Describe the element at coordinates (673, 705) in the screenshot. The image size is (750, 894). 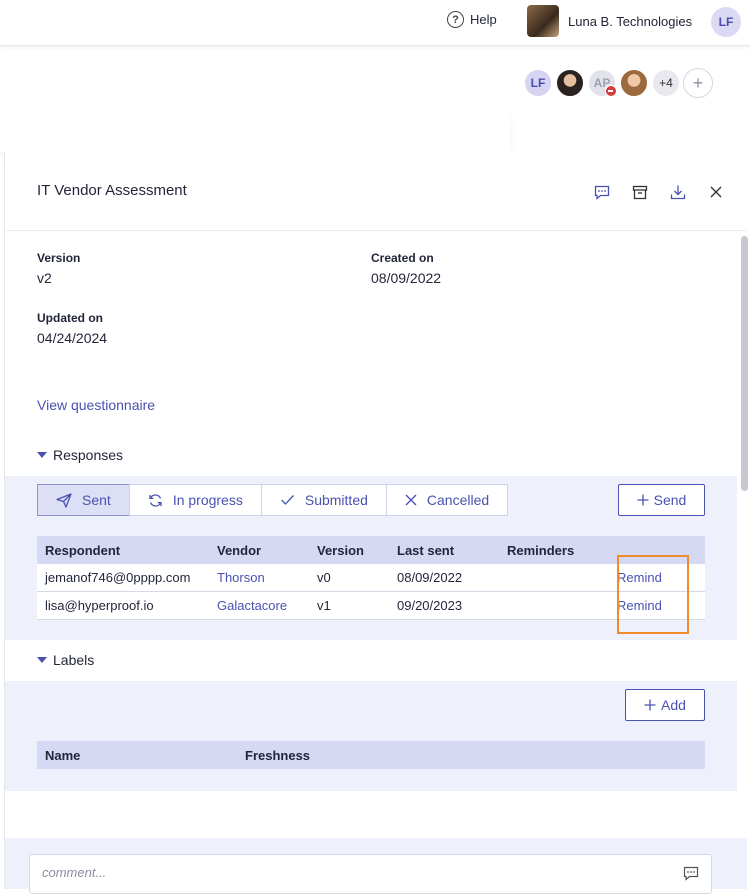
I see `add-label: Add` at that location.